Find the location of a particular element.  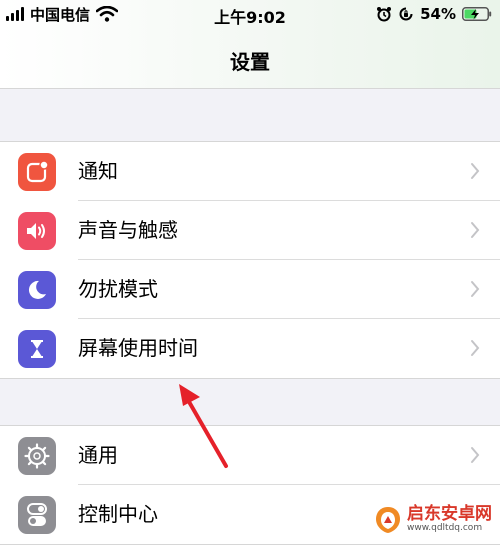

gear-icon is located at coordinates (37, 456).